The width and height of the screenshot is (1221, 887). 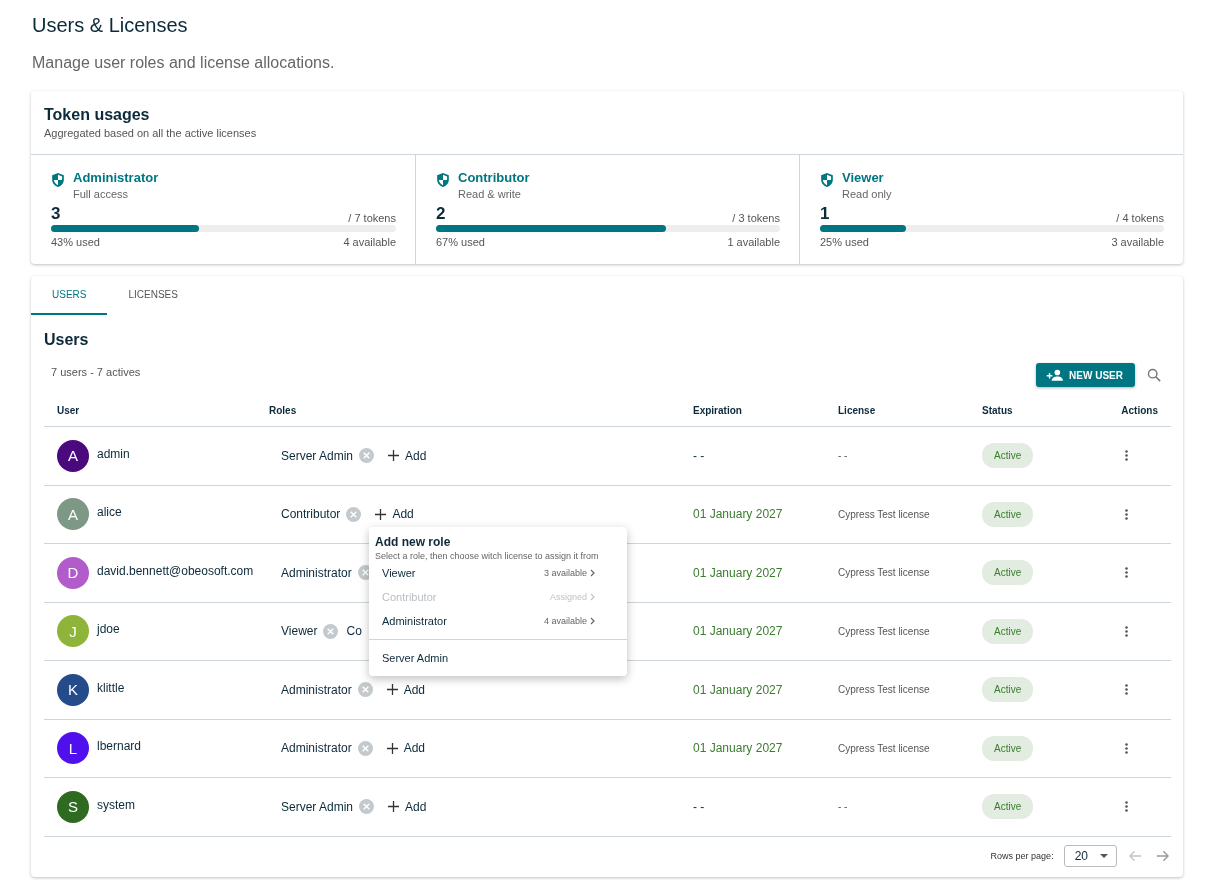 What do you see at coordinates (175, 570) in the screenshot?
I see `user-name: david.bennett@obeosoft.com` at bounding box center [175, 570].